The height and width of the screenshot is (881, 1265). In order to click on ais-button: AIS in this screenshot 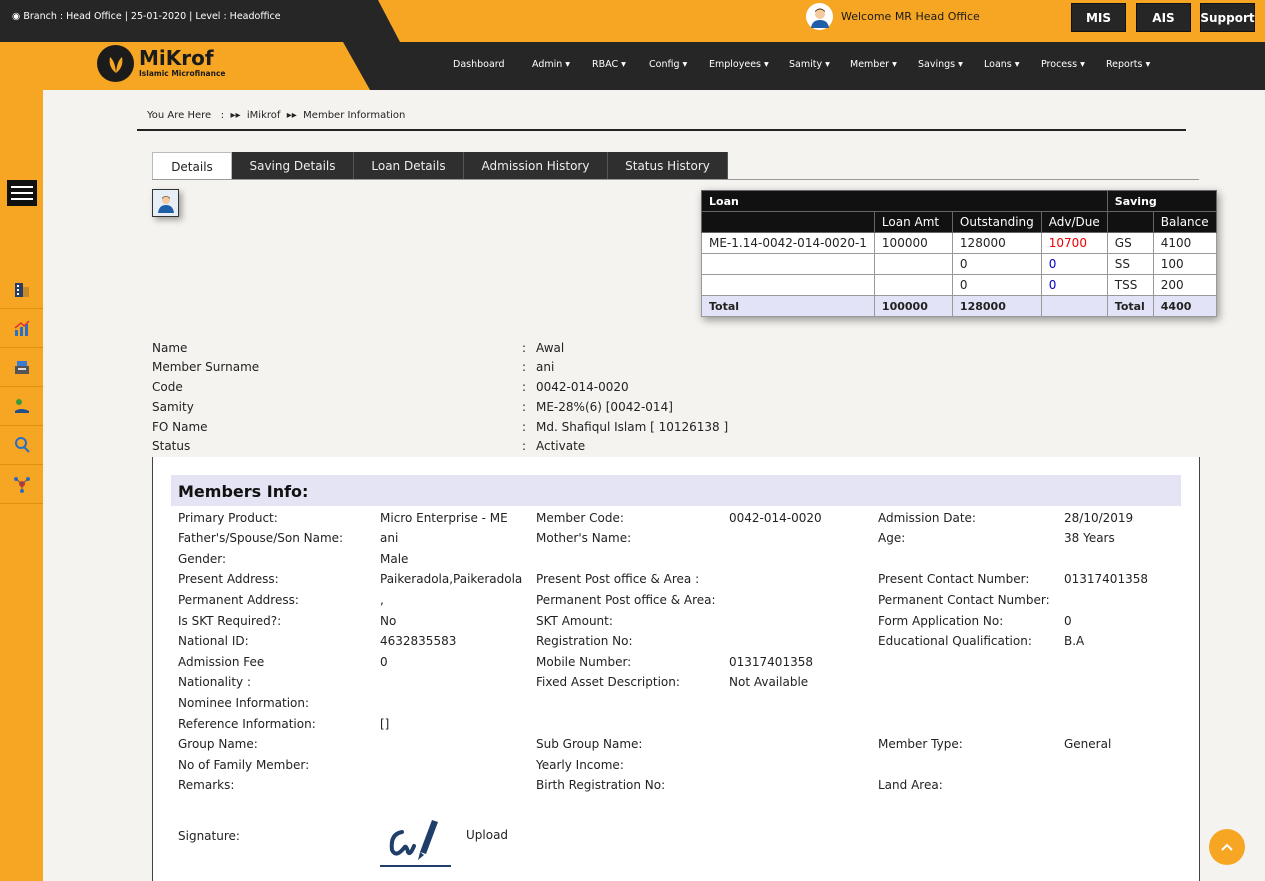, I will do `click(1163, 17)`.